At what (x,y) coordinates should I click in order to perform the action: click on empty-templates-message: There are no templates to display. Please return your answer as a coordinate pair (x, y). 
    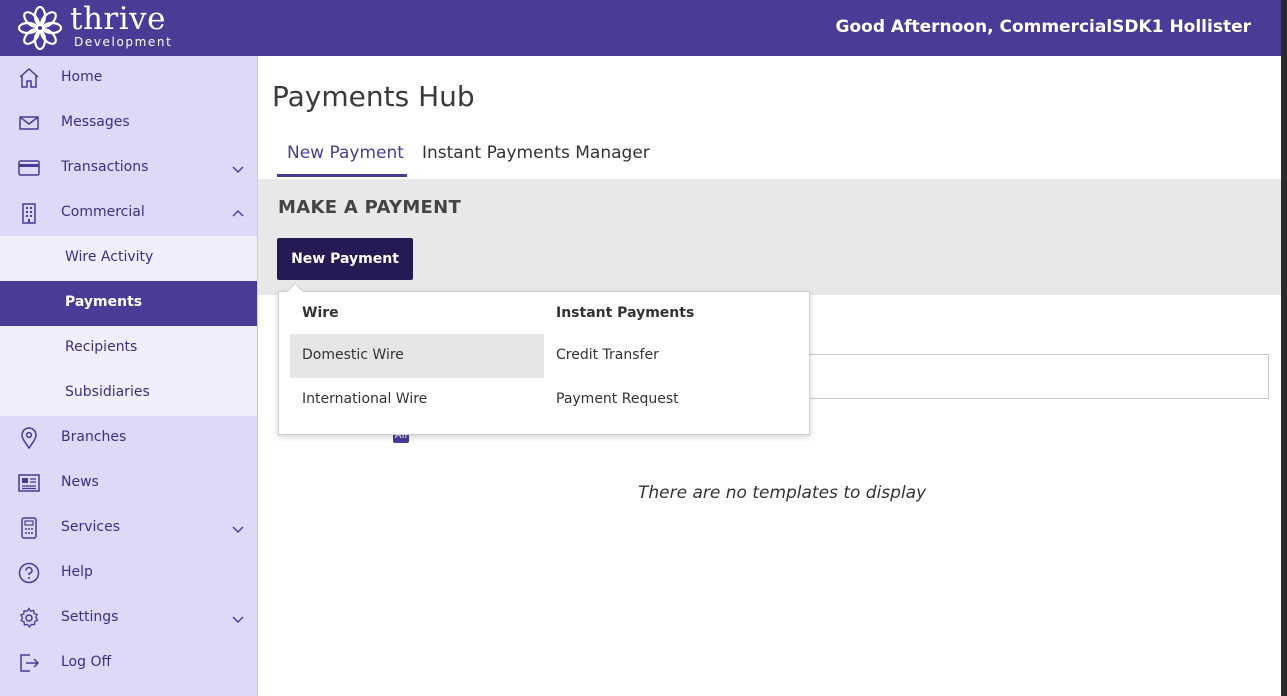
    Looking at the image, I should click on (782, 493).